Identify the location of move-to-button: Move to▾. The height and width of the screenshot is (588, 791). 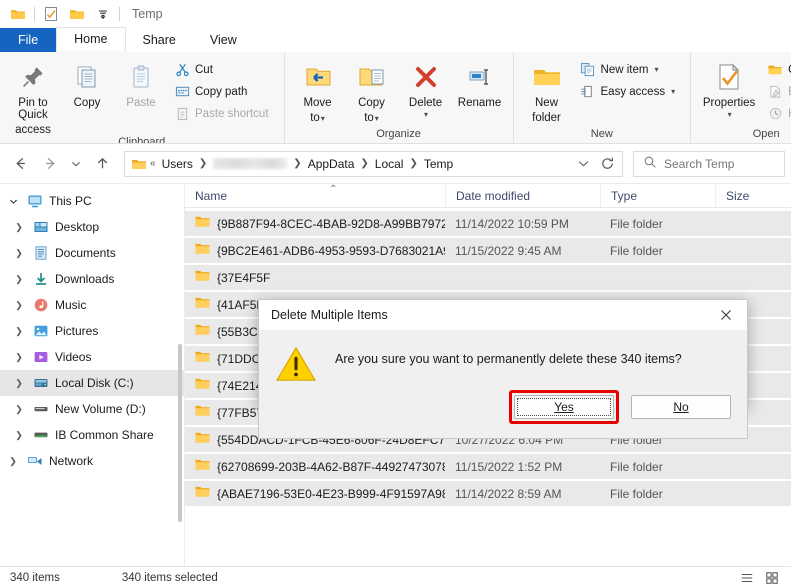
(318, 90).